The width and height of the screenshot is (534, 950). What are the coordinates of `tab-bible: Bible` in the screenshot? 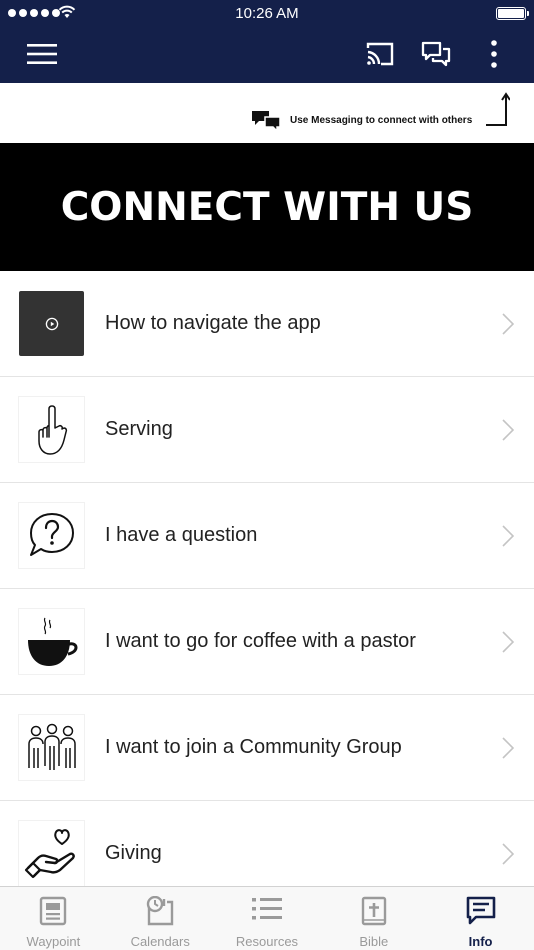 It's located at (373, 918).